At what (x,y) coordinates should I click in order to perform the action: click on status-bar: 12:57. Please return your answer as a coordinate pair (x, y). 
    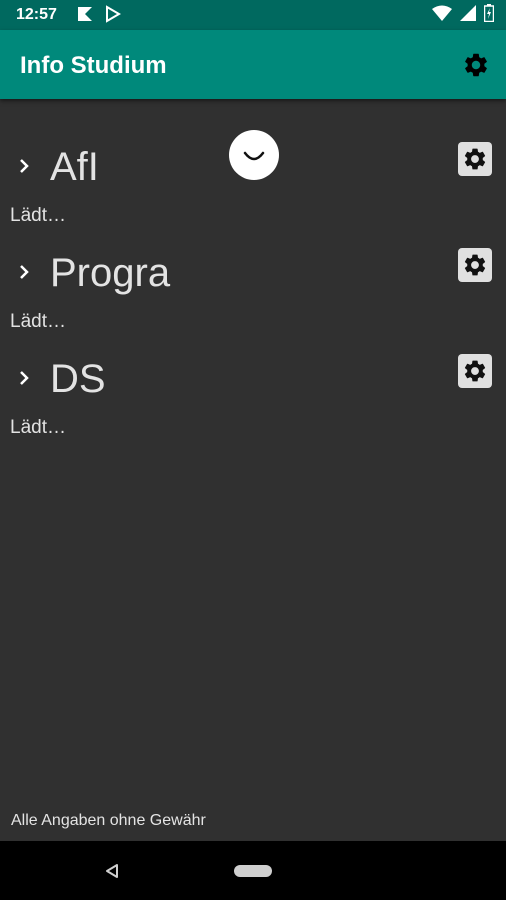
    Looking at the image, I should click on (253, 15).